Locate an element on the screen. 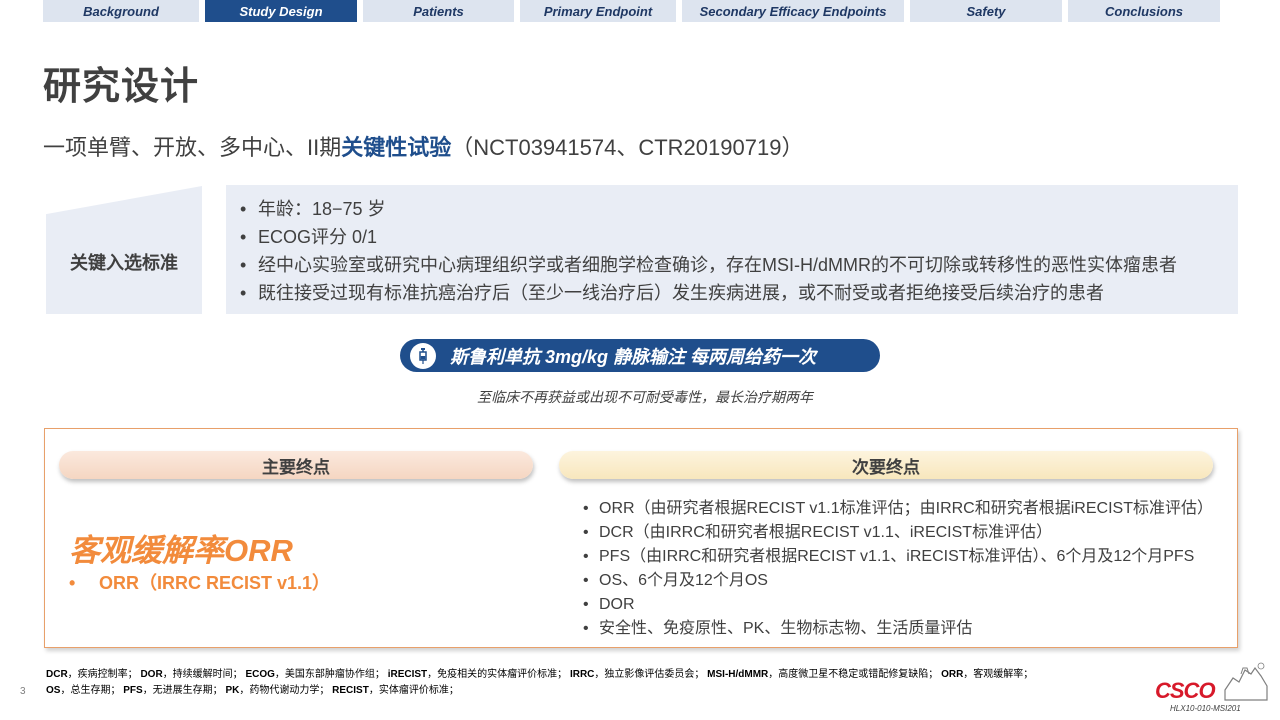 Image resolution: width=1280 pixels, height=720 pixels. abbr-def: ，免疫相关的实体瘤评价标准； is located at coordinates (497, 674).